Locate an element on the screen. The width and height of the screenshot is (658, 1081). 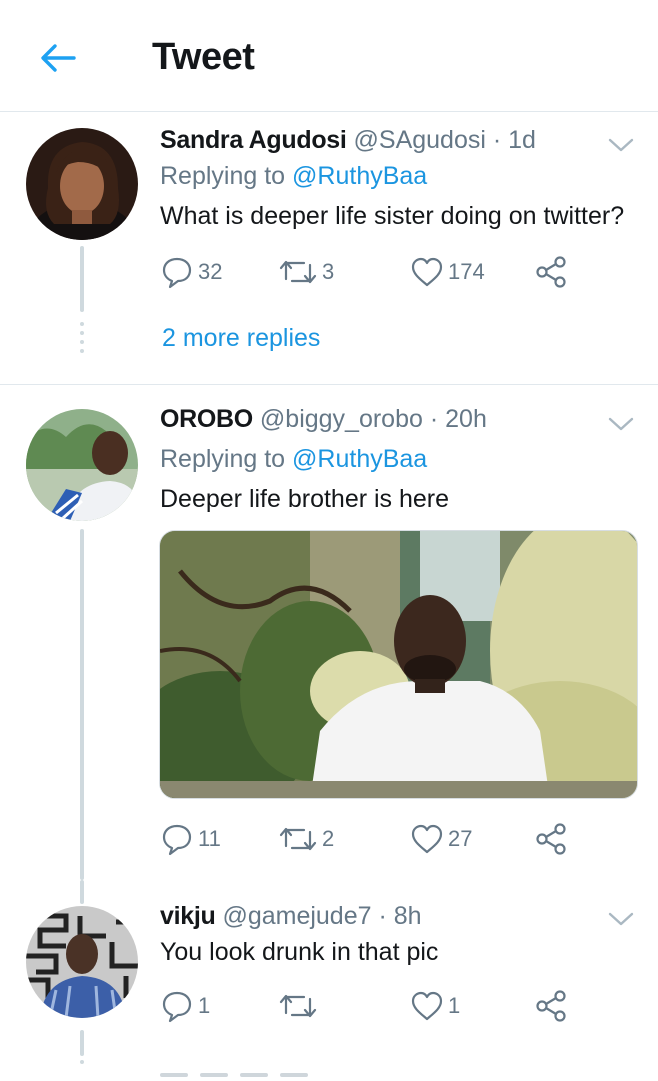
thread-connector-top is located at coordinates (82, 892).